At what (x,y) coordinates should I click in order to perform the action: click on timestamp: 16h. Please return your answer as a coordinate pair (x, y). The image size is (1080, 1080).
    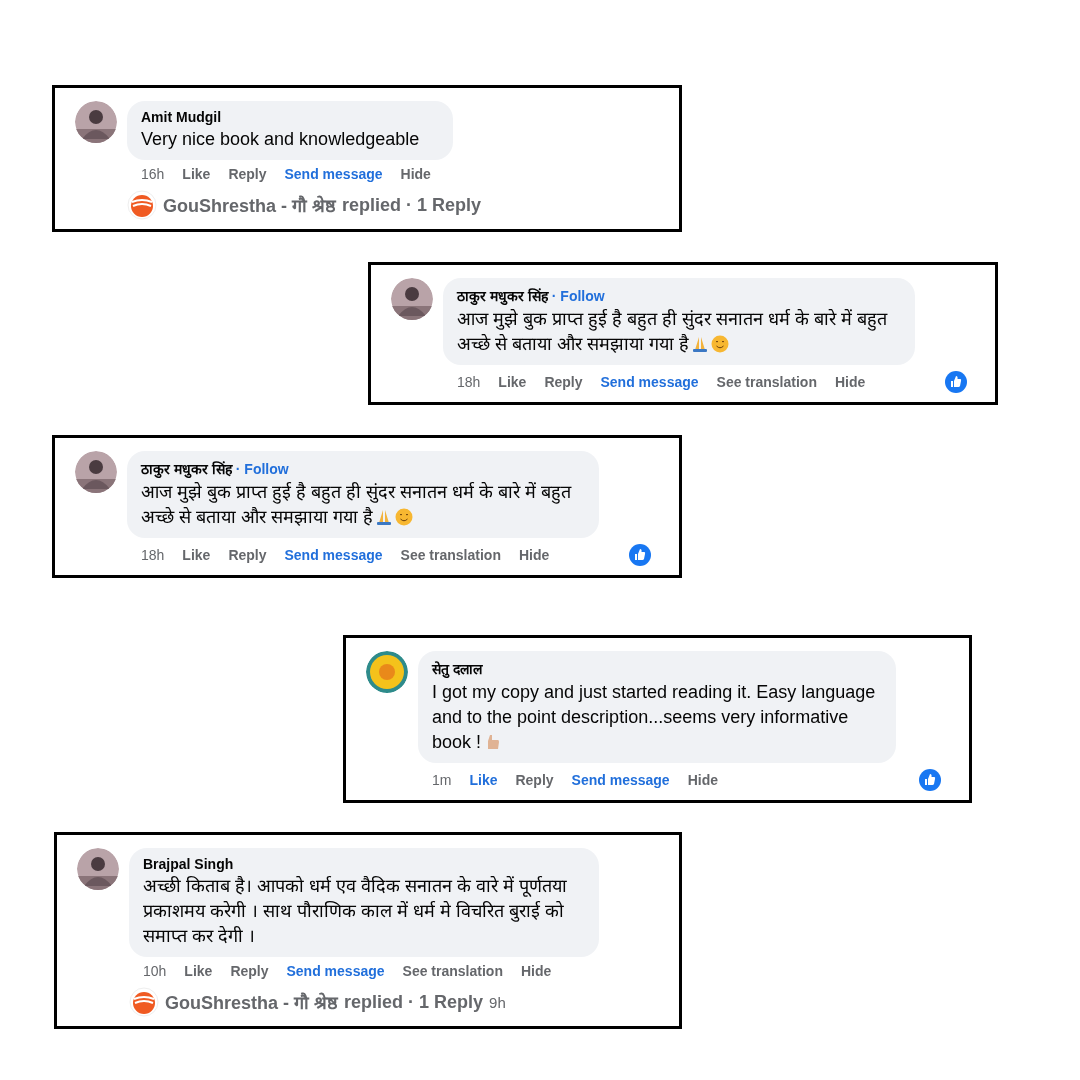
    Looking at the image, I should click on (153, 174).